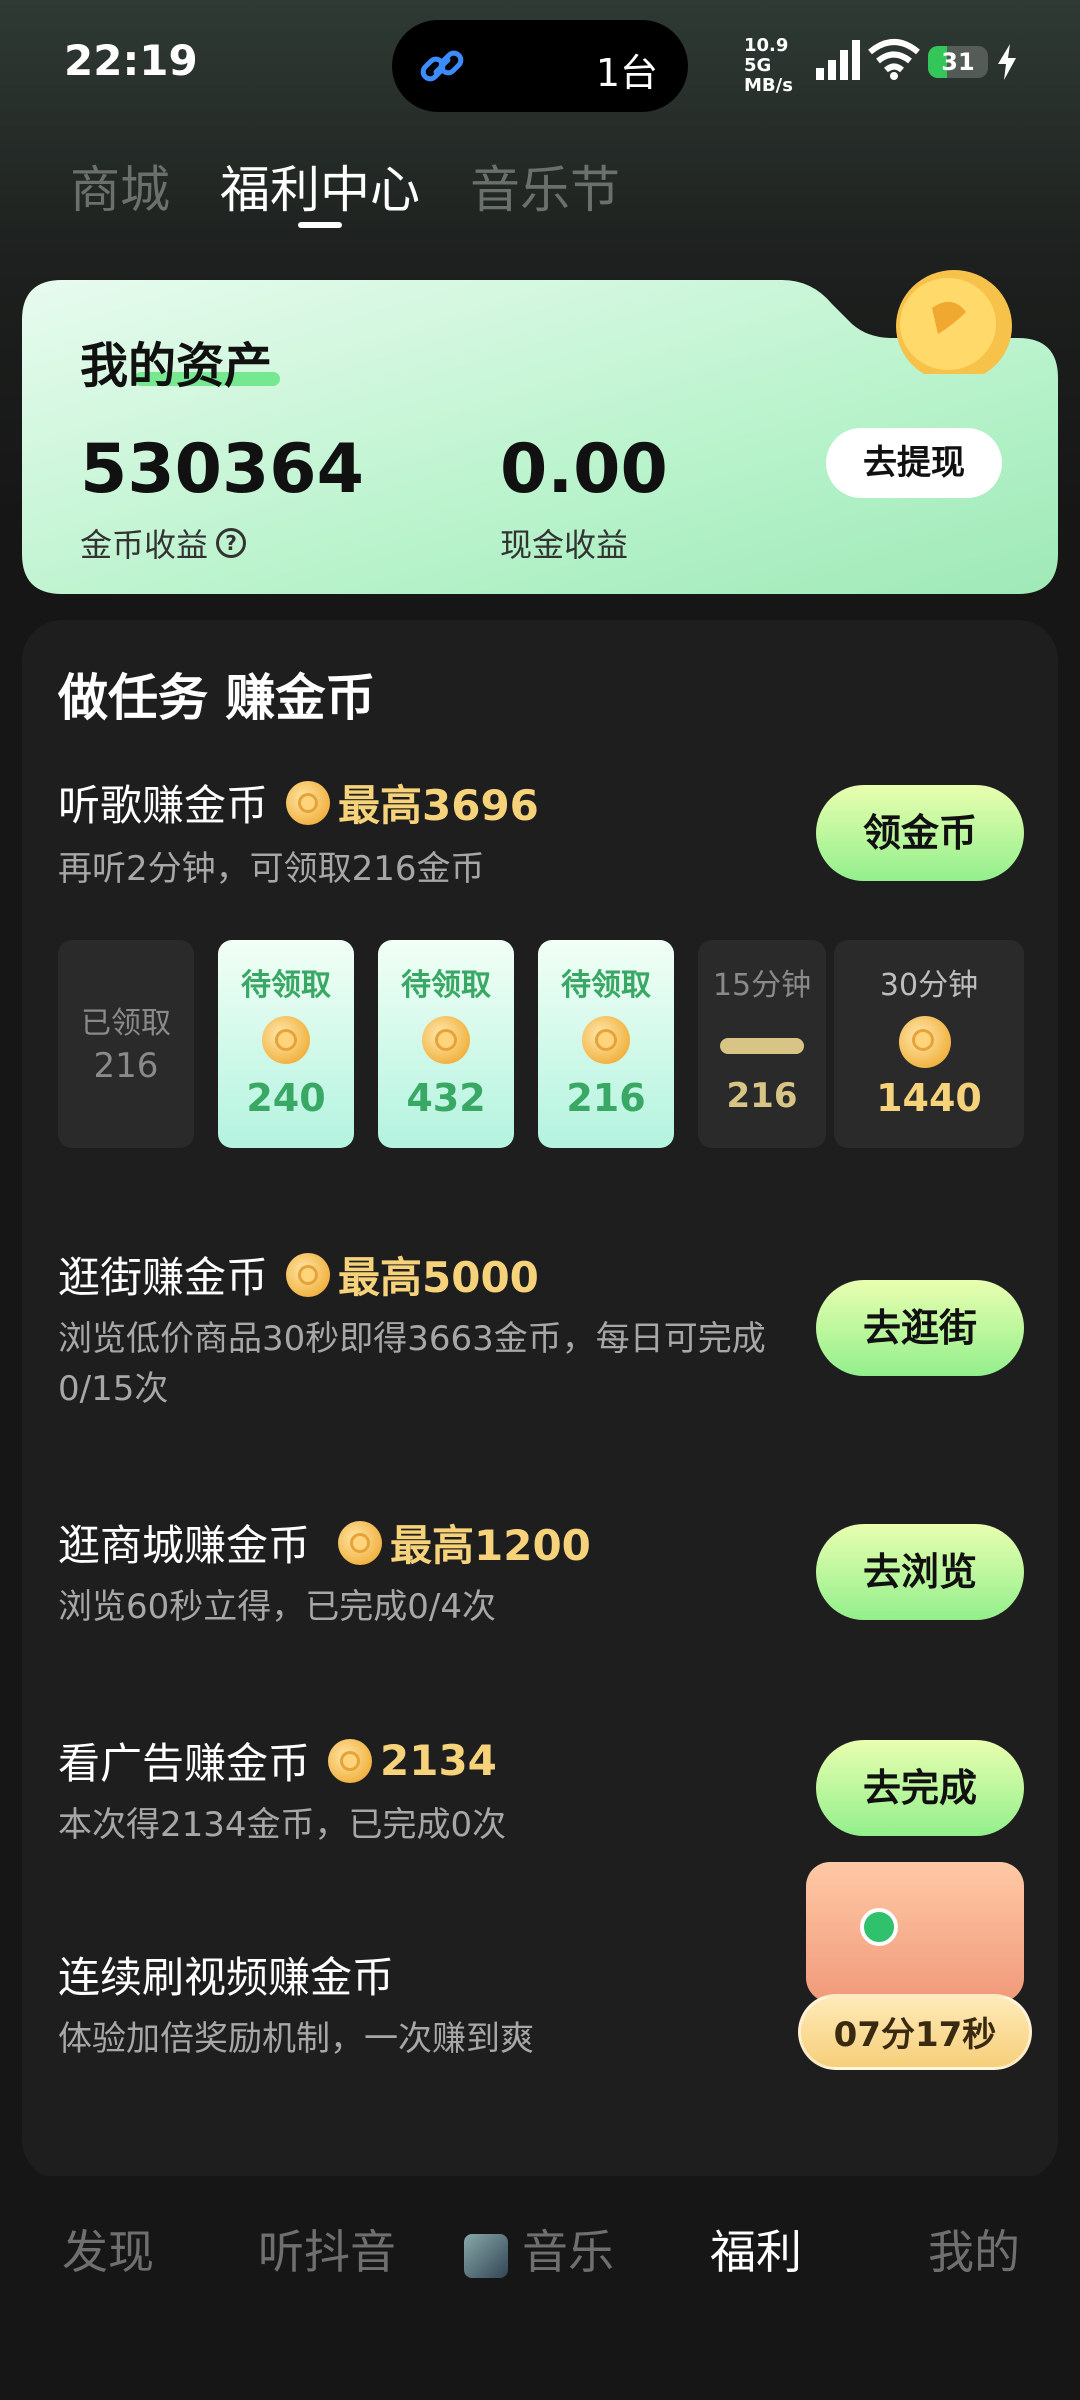  I want to click on tab-mall-label: 商城, so click(120, 190).